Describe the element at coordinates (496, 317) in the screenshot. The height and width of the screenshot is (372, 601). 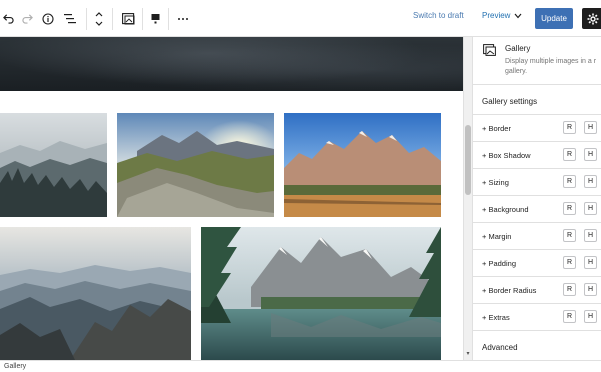
I see `panel-label: + Extras` at that location.